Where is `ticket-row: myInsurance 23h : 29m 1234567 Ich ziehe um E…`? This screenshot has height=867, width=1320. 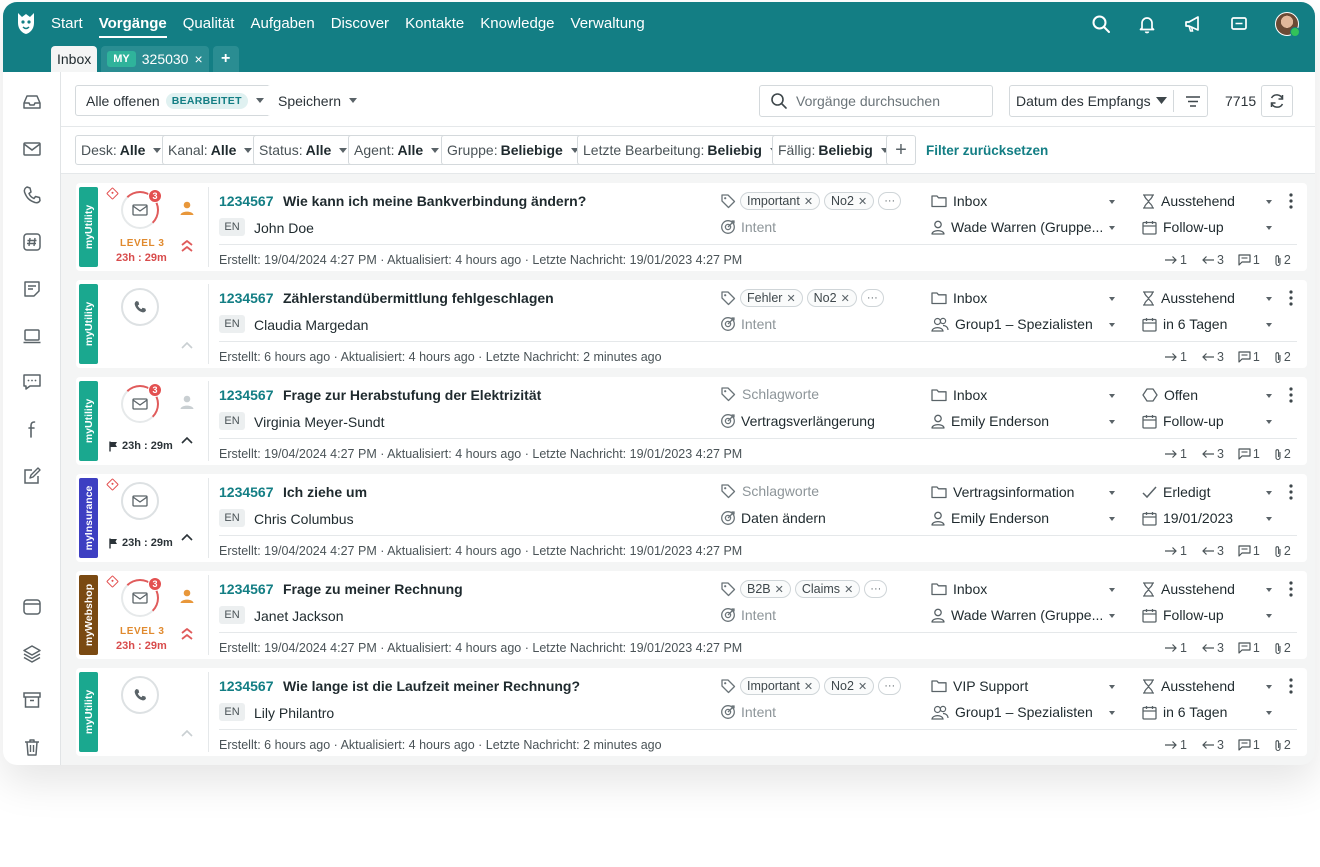 ticket-row: myInsurance 23h : 29m 1234567 Ich ziehe um E… is located at coordinates (691, 518).